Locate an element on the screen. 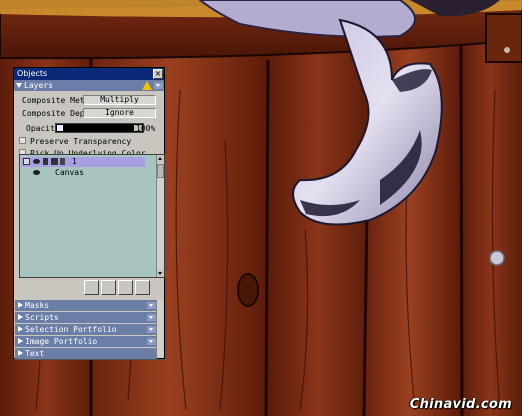 The image size is (522, 416). preserve-transparency-row: Preserve Transparency is located at coordinates (89, 141).